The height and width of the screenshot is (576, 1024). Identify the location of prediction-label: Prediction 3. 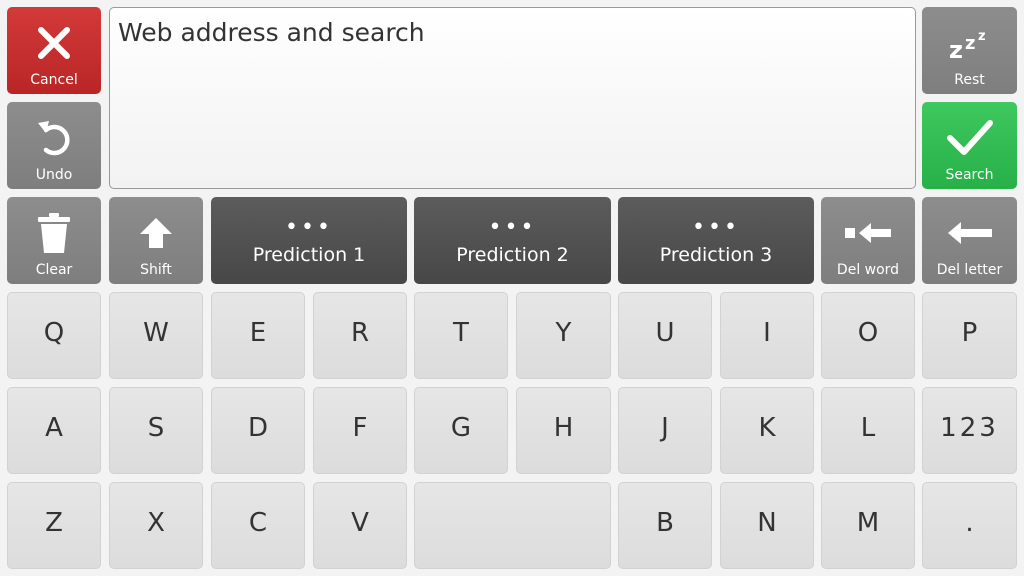
(716, 254).